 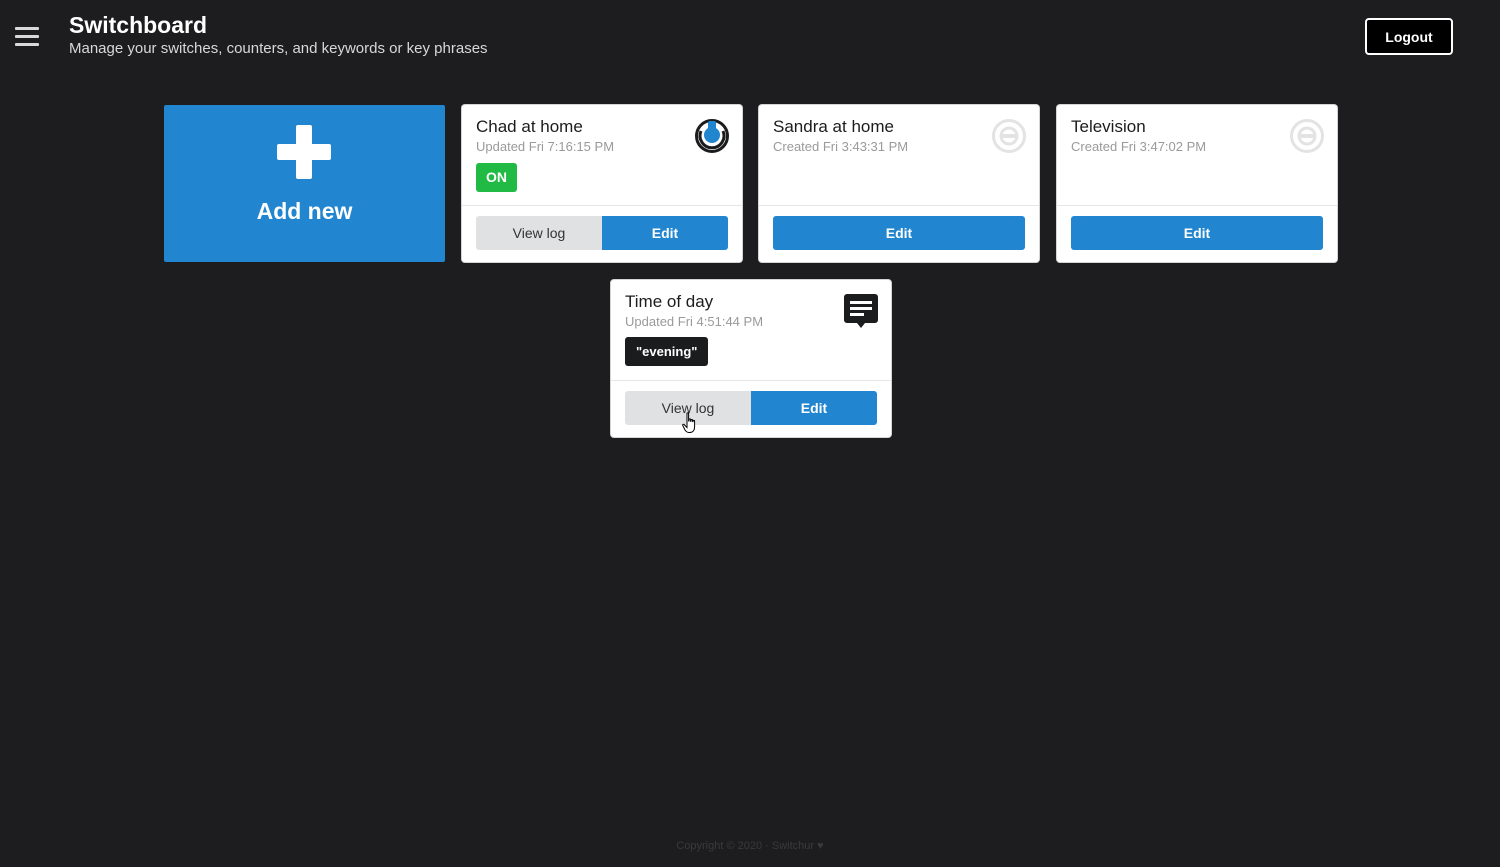 What do you see at coordinates (304, 152) in the screenshot?
I see `plus-icon` at bounding box center [304, 152].